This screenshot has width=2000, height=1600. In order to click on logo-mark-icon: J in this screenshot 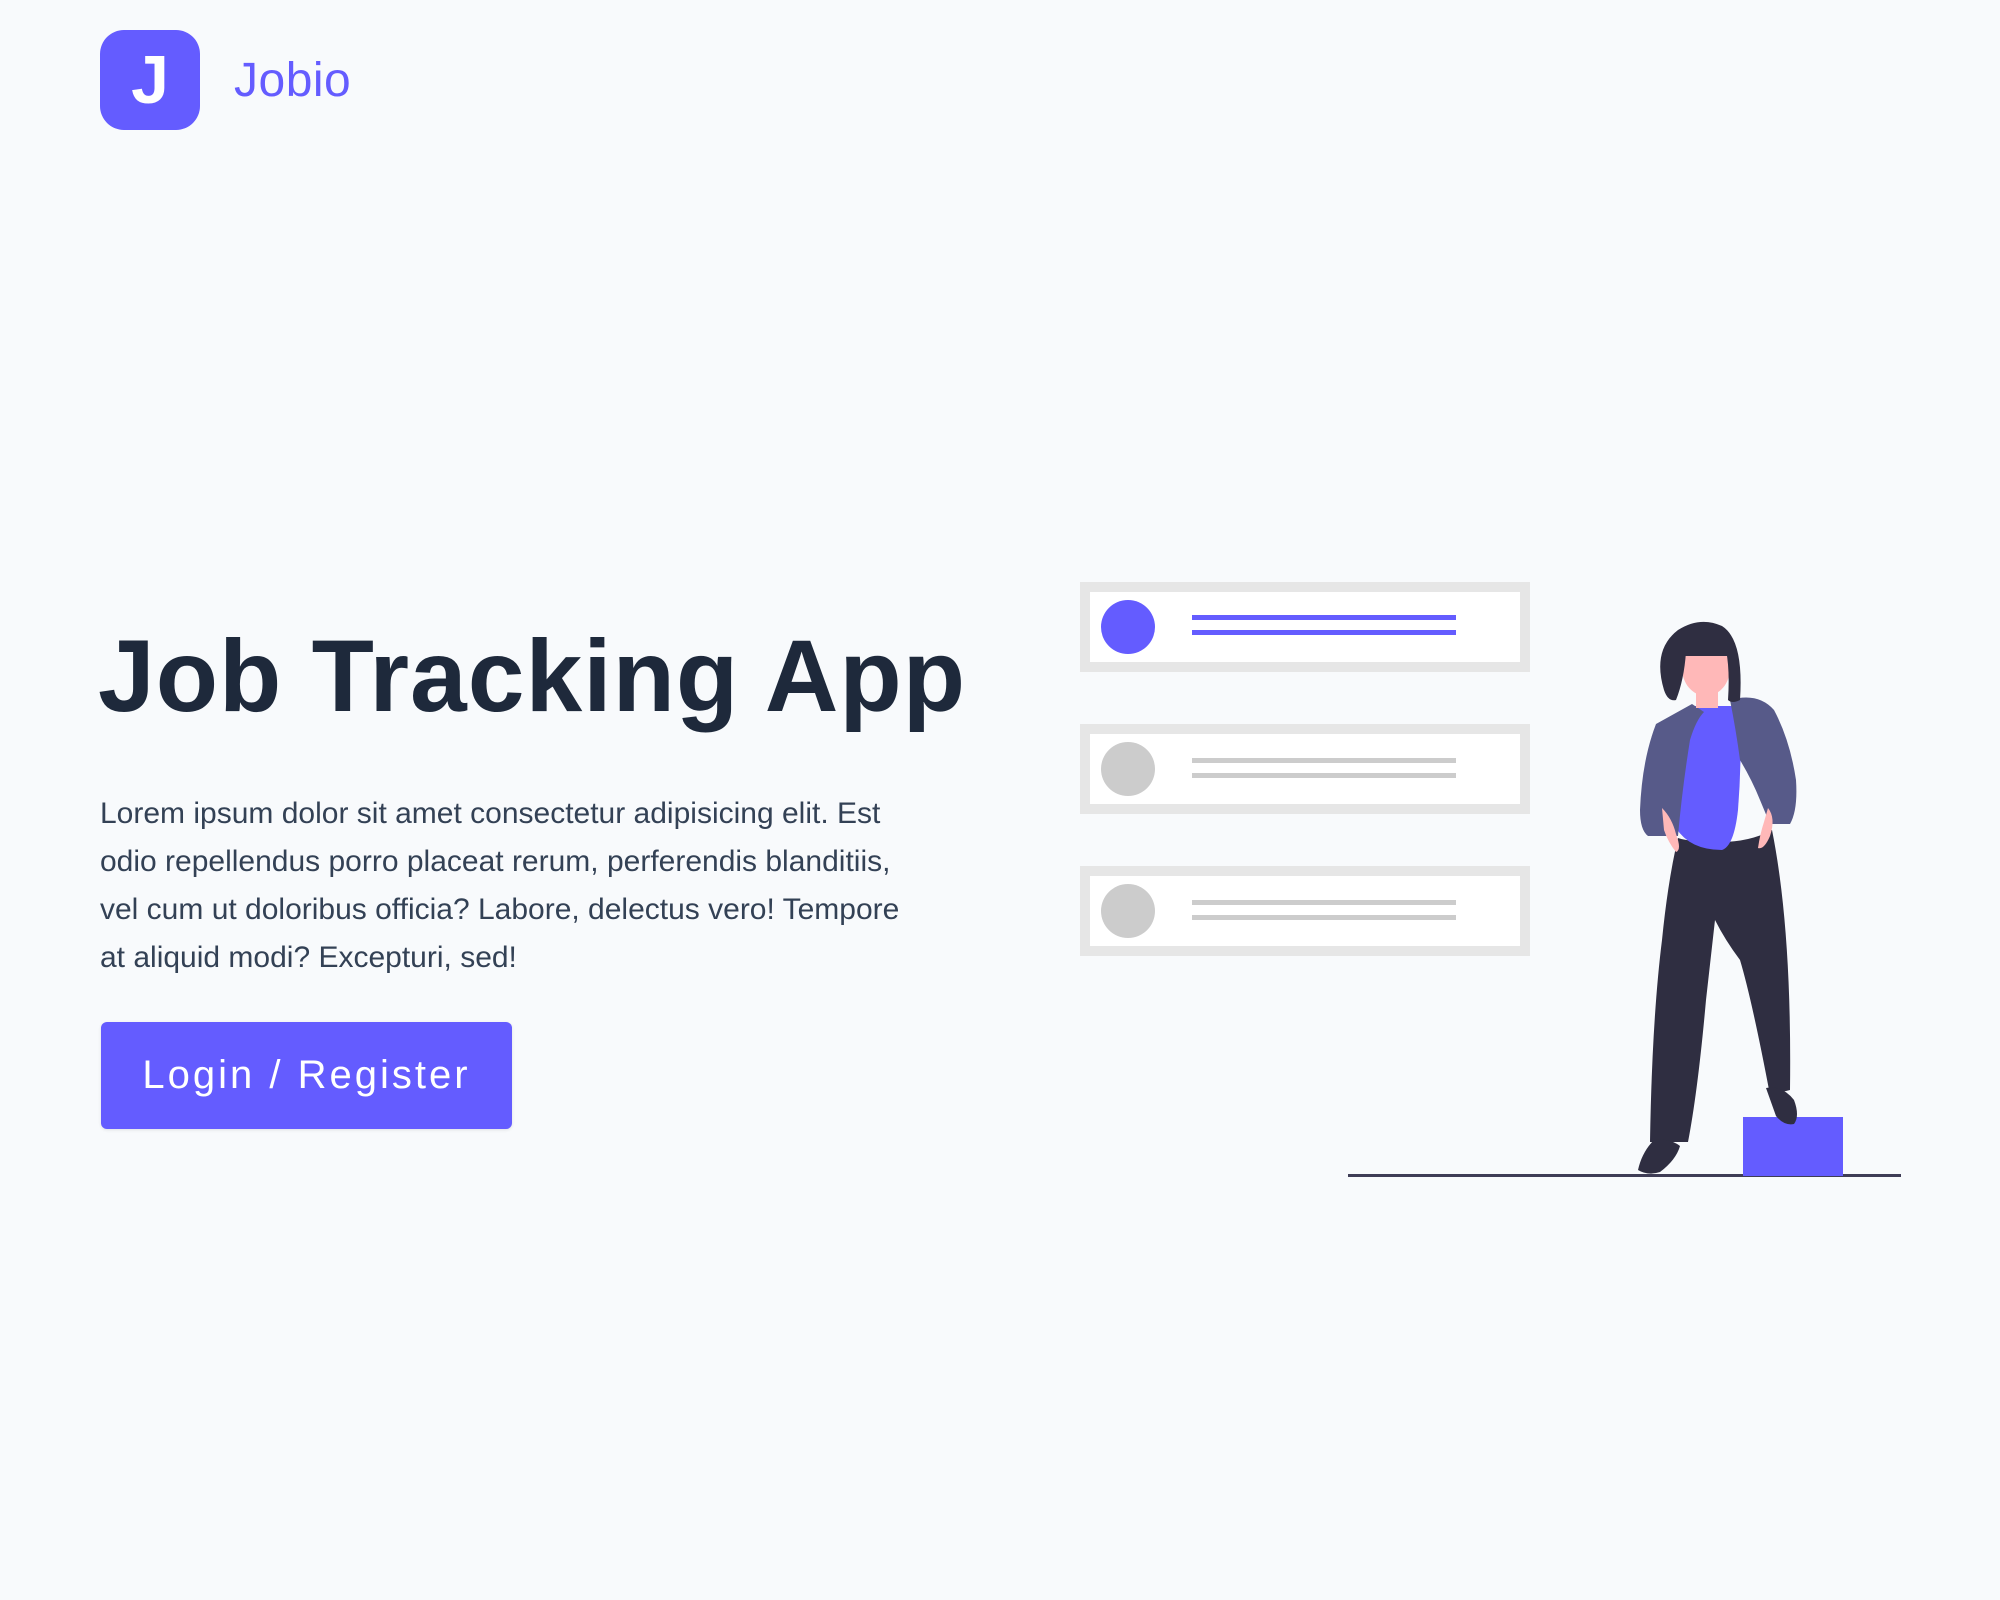, I will do `click(150, 80)`.